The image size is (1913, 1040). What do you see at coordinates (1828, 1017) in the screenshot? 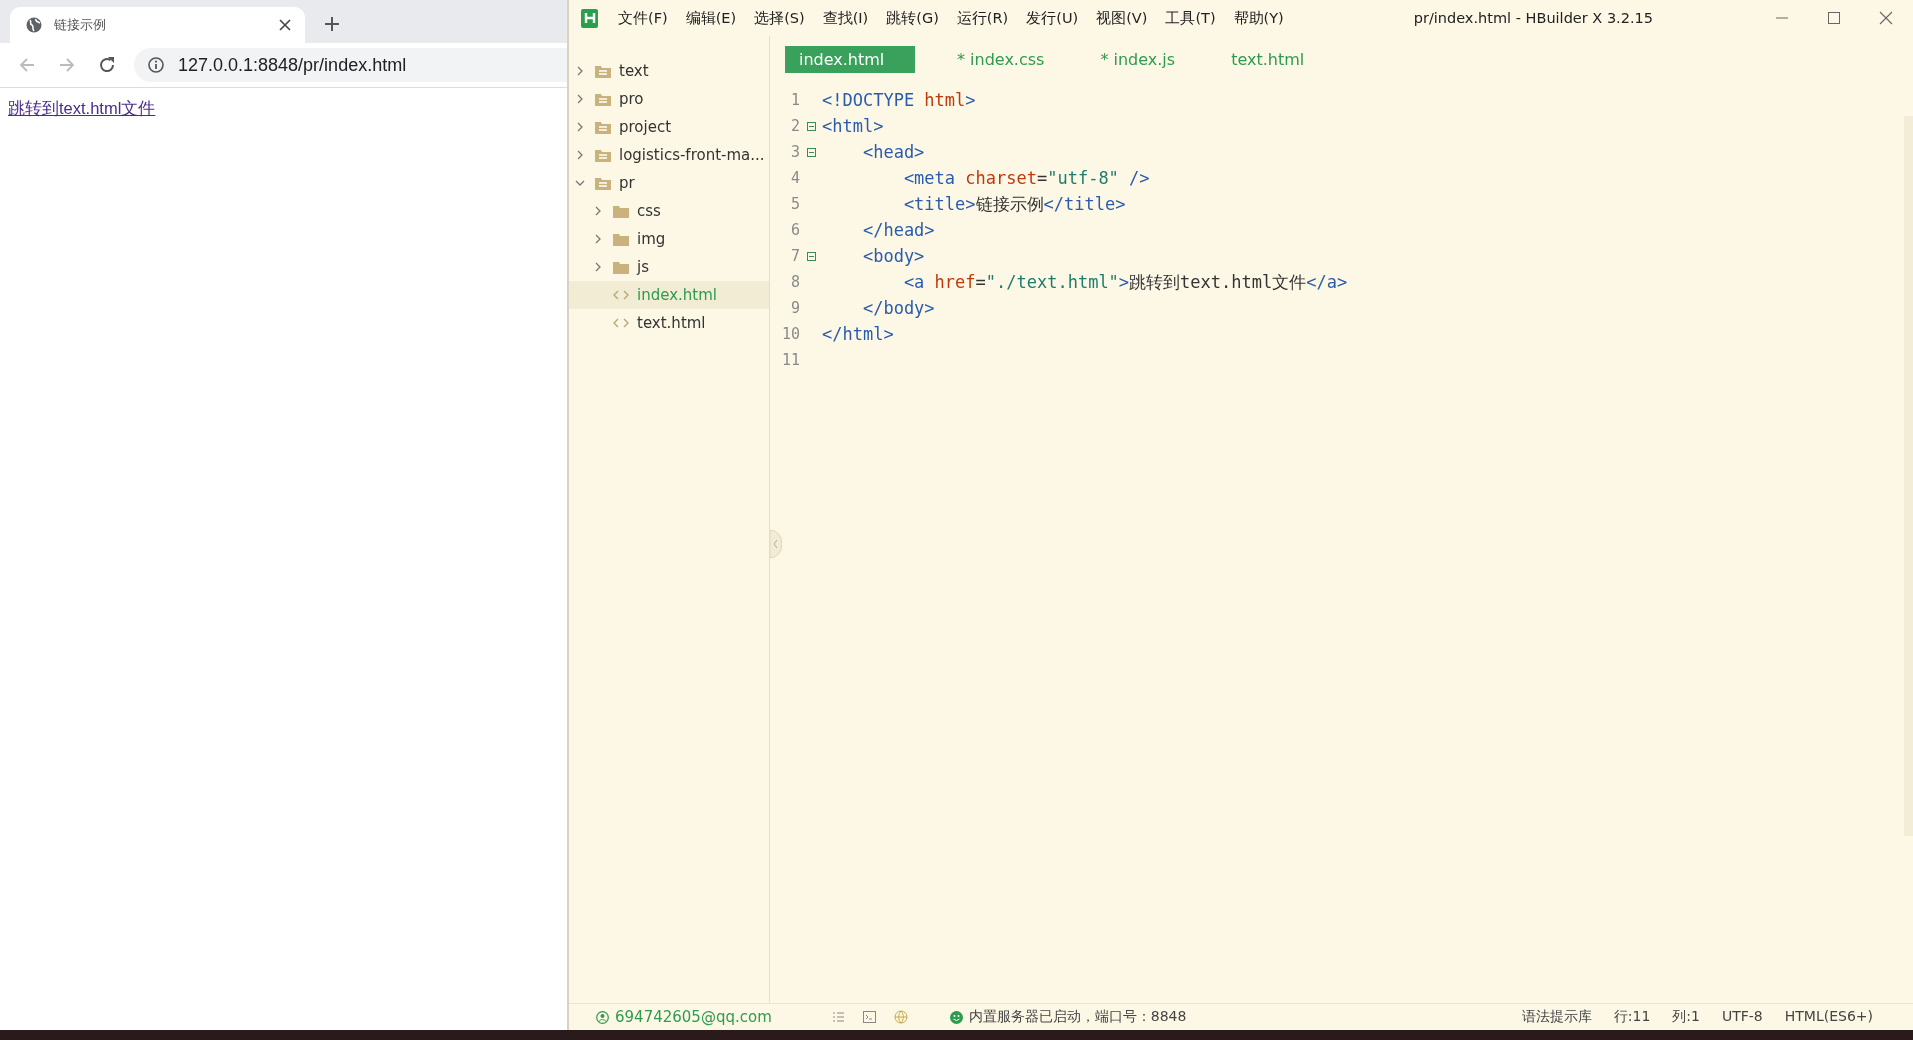
I see `status-item: HTML(ES6+)` at bounding box center [1828, 1017].